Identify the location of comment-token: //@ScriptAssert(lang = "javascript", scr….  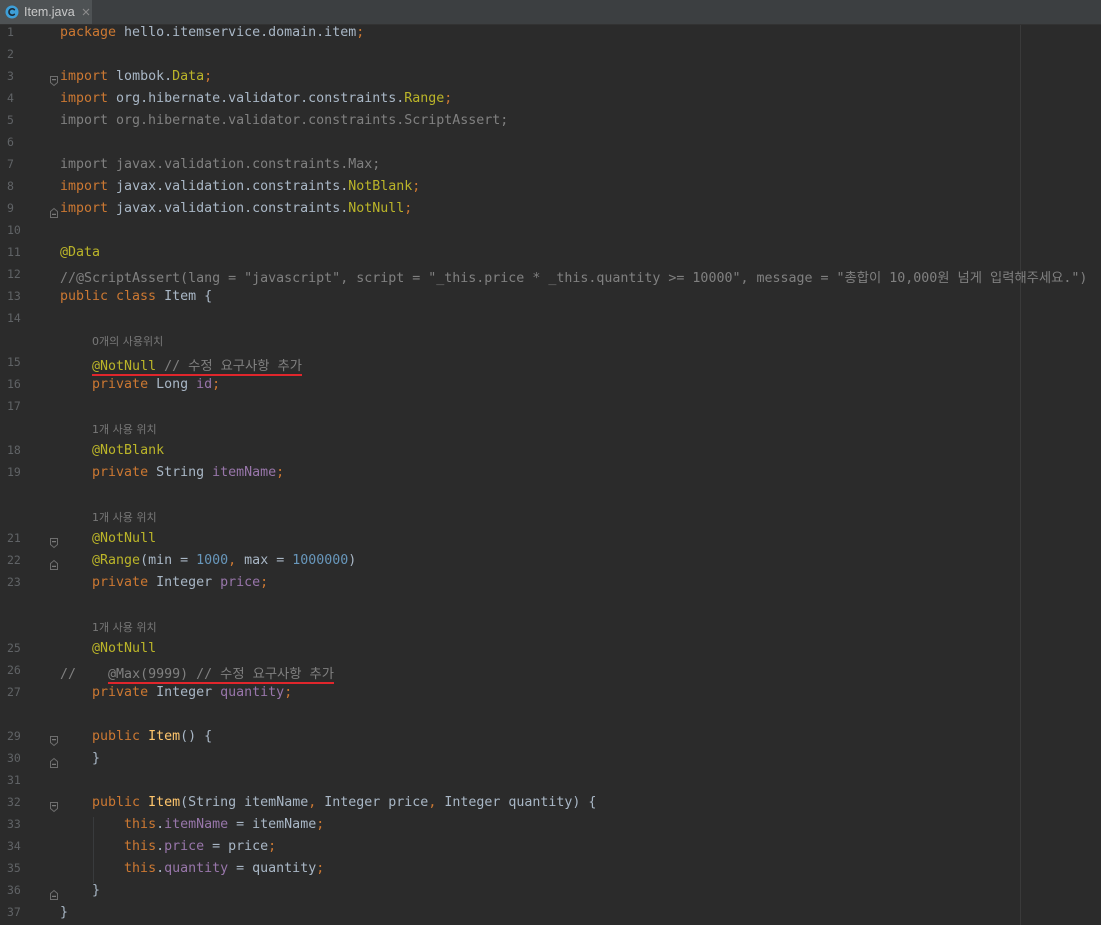
(573, 278).